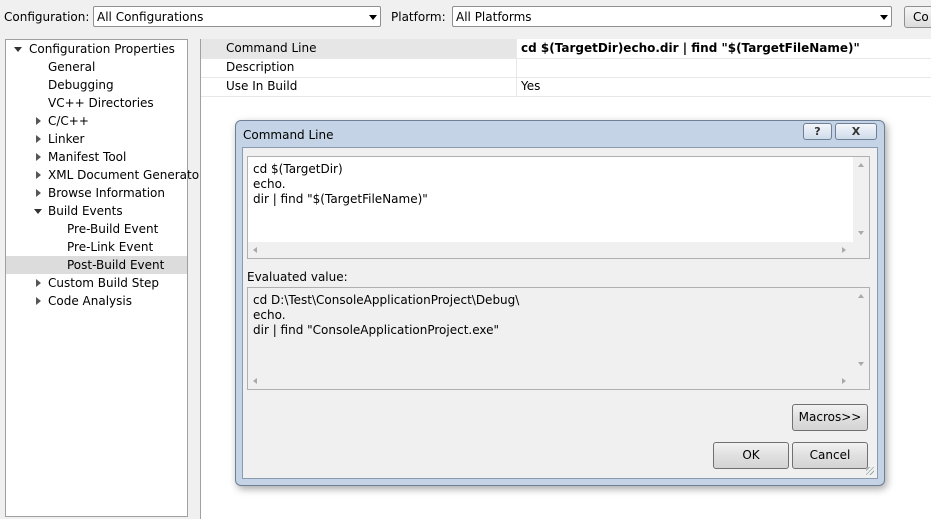  I want to click on platform-dropdown: All Platforms, so click(672, 16).